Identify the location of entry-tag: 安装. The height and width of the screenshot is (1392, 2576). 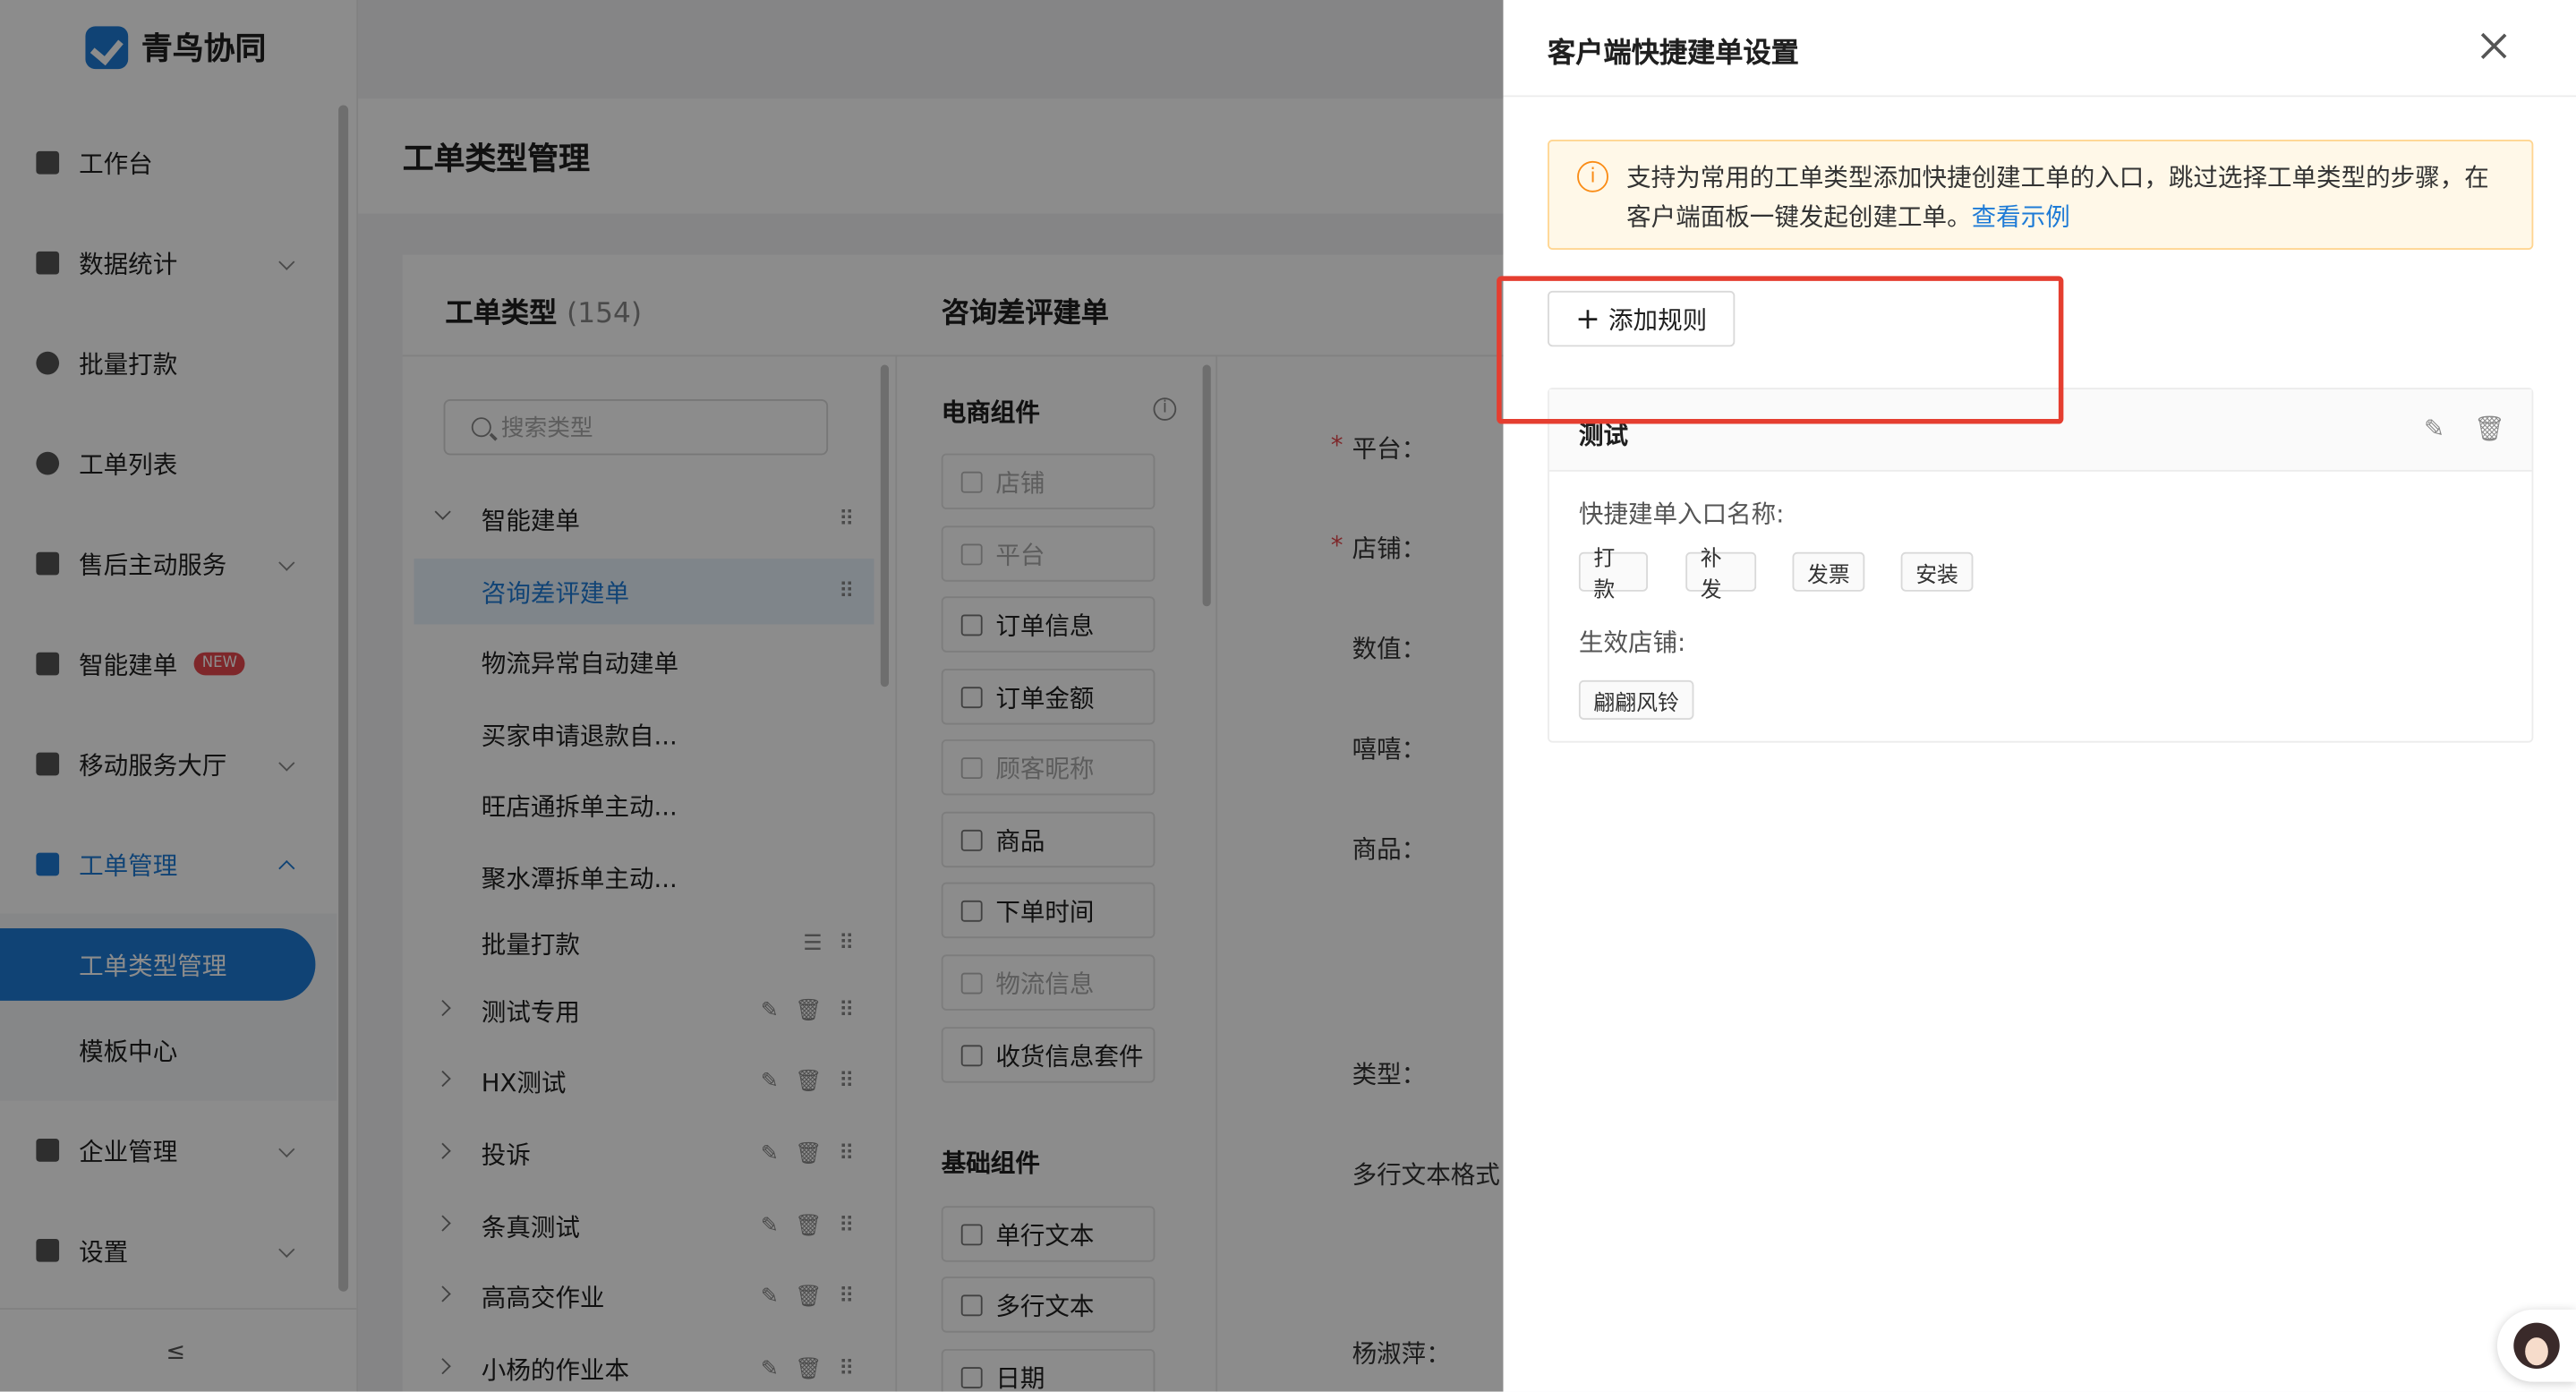
(1937, 571).